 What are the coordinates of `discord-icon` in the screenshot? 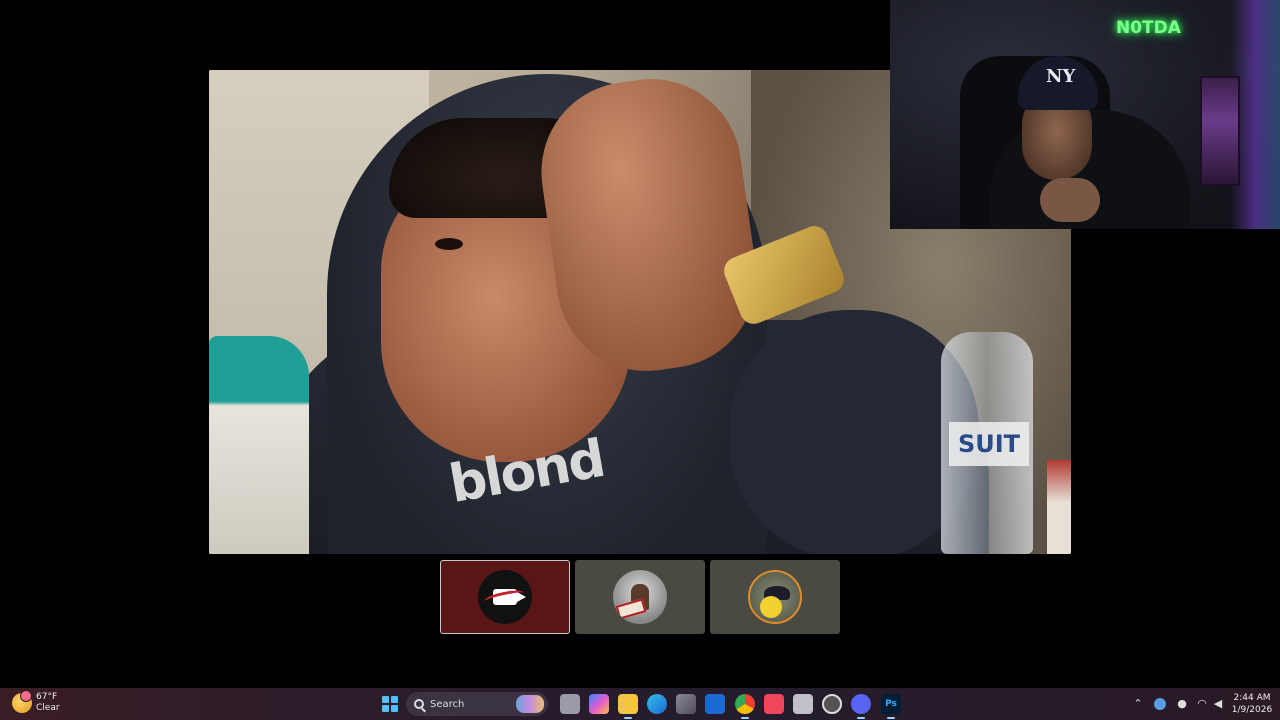 It's located at (861, 706).